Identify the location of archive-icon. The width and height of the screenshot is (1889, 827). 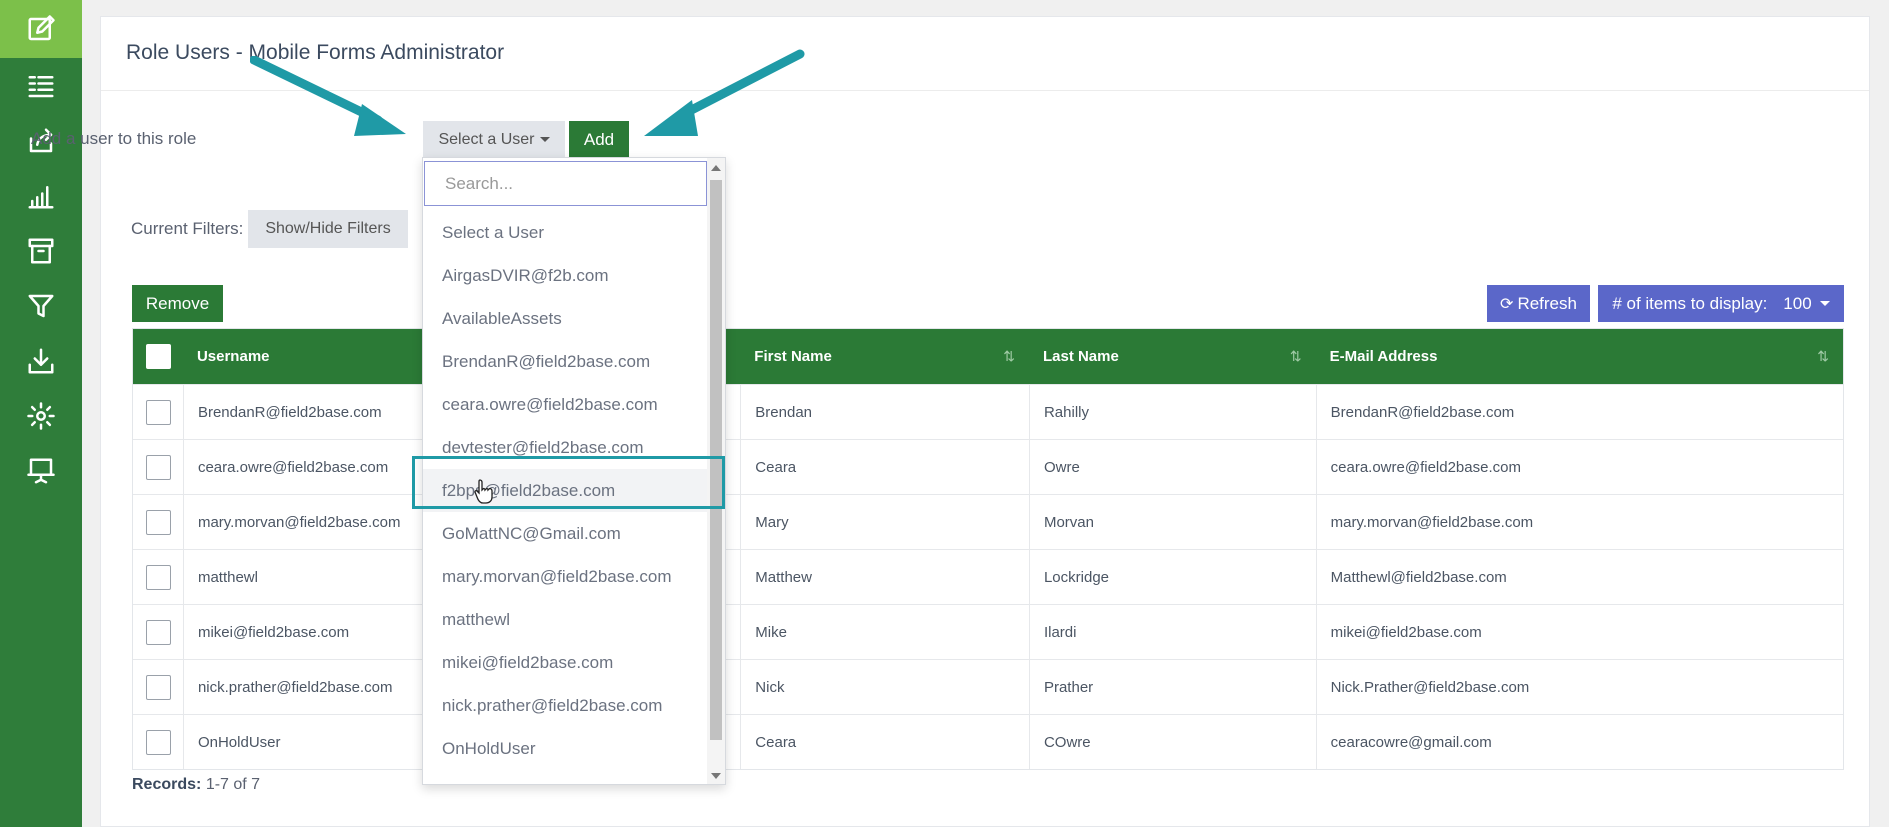
(41, 250).